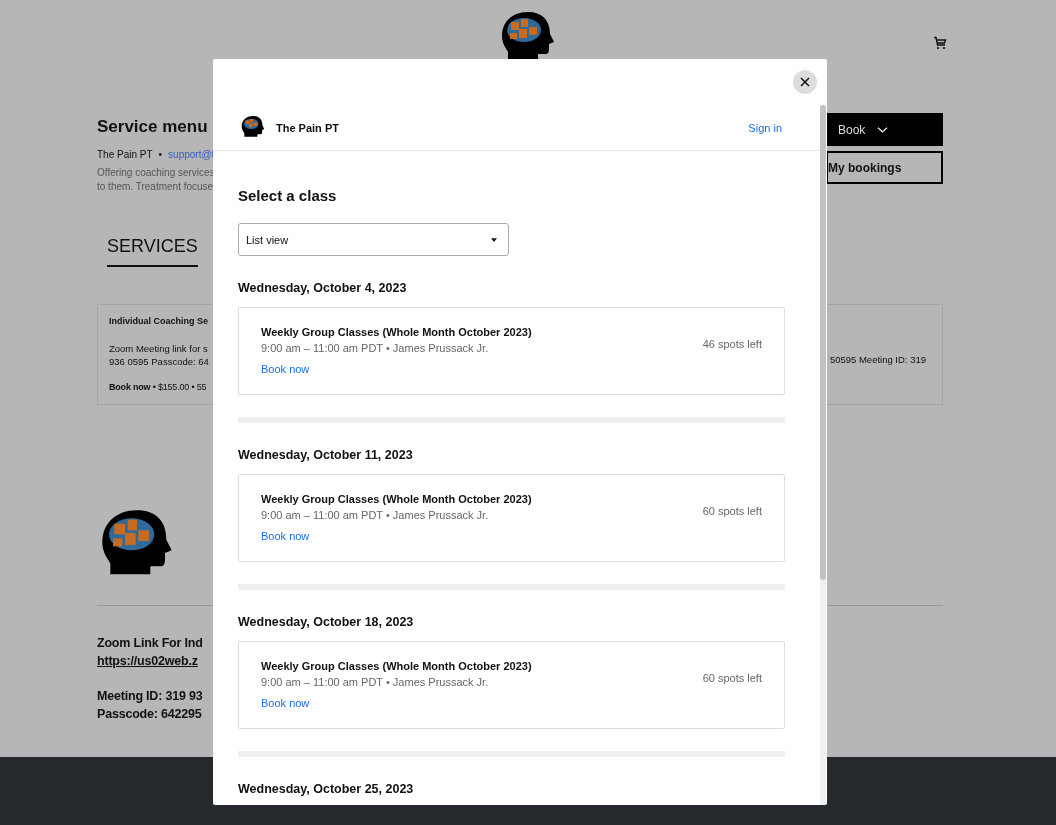 This screenshot has height=825, width=1056. What do you see at coordinates (159, 348) in the screenshot?
I see `service-details: Zoom Meeting link for s` at bounding box center [159, 348].